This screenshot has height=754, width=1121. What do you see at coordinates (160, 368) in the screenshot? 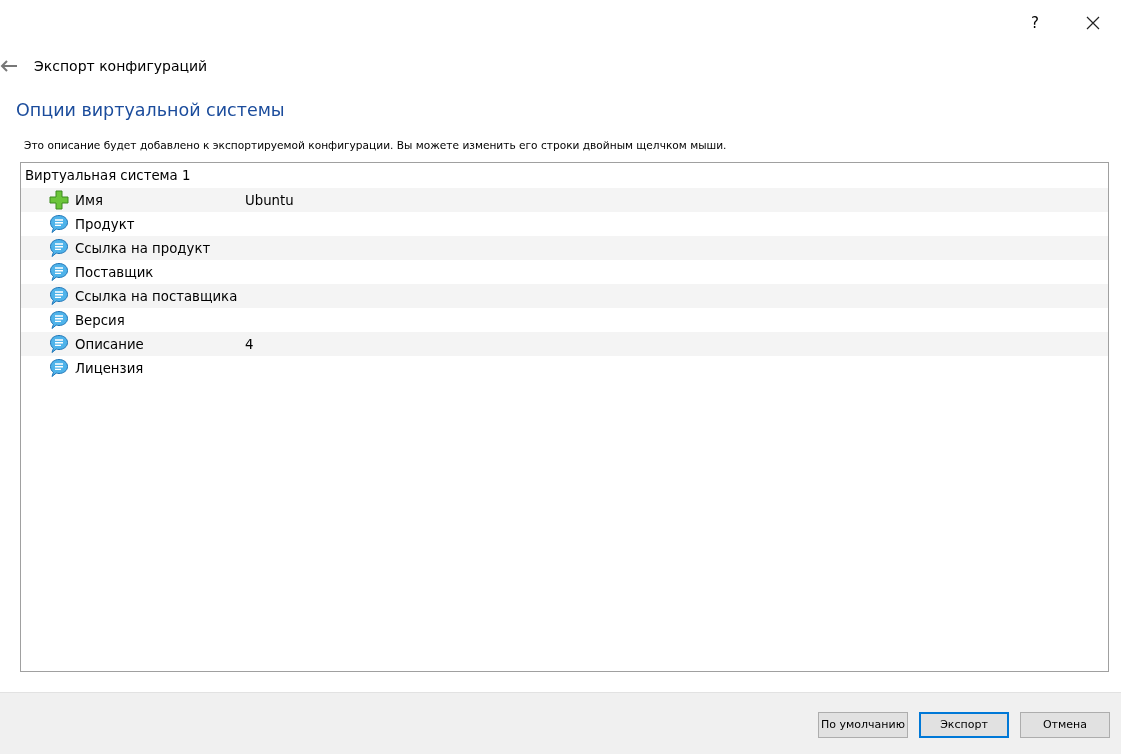
I see `tree-item-label: Лицензия` at bounding box center [160, 368].